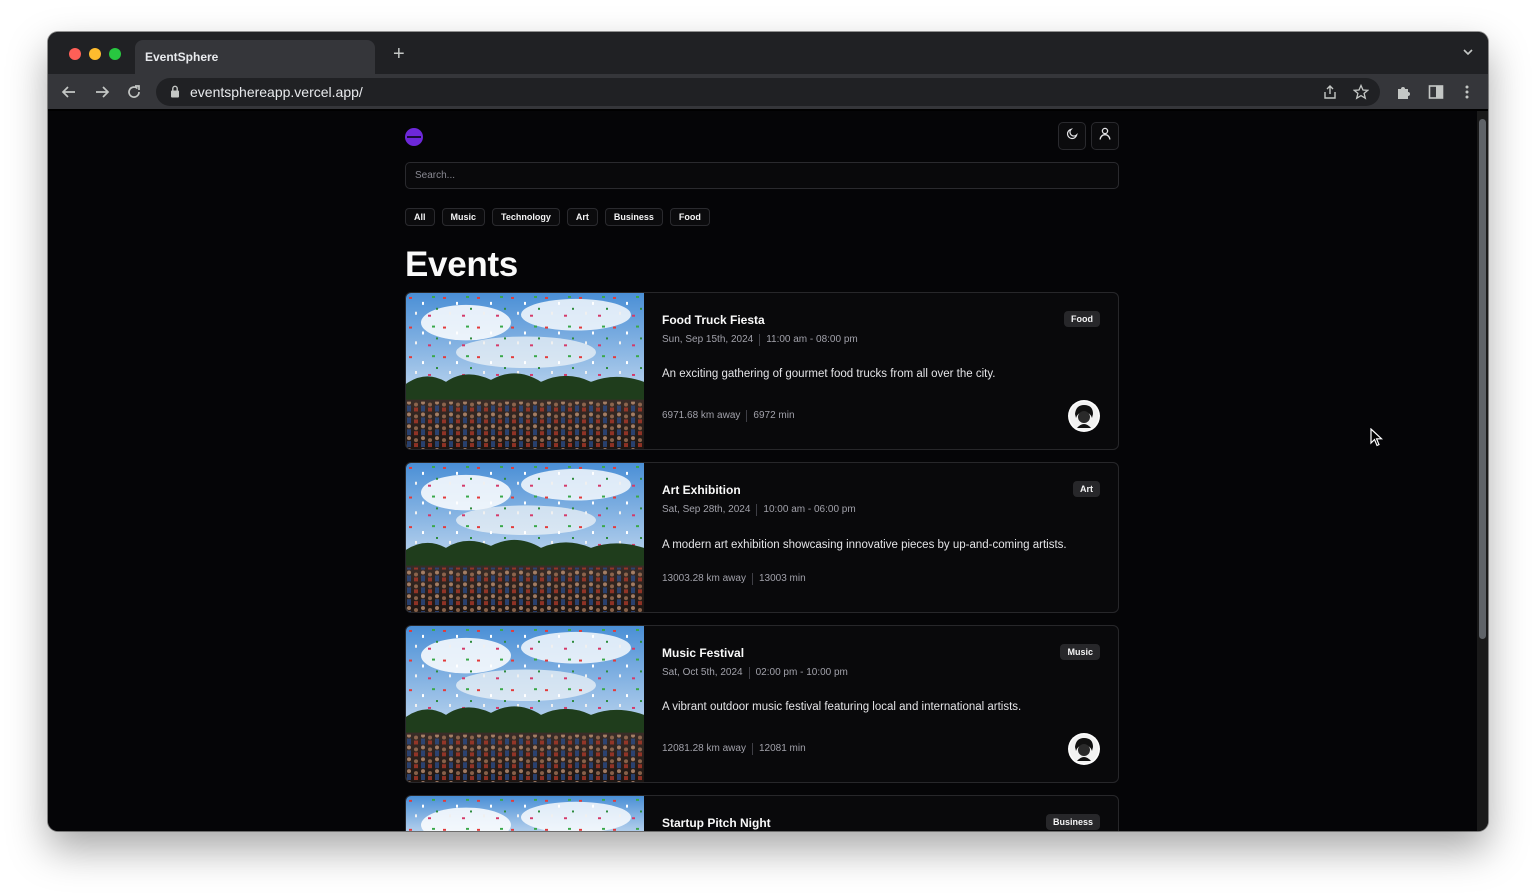  Describe the element at coordinates (182, 57) in the screenshot. I see `browser-tab-title: EventSphere` at that location.